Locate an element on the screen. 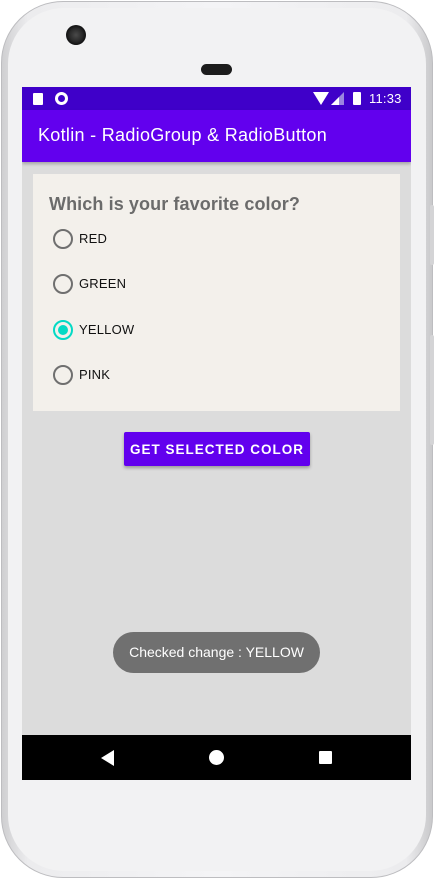 This screenshot has height=880, width=435. app-bar: Kotlin - RadioGroup & RadioButton is located at coordinates (216, 136).